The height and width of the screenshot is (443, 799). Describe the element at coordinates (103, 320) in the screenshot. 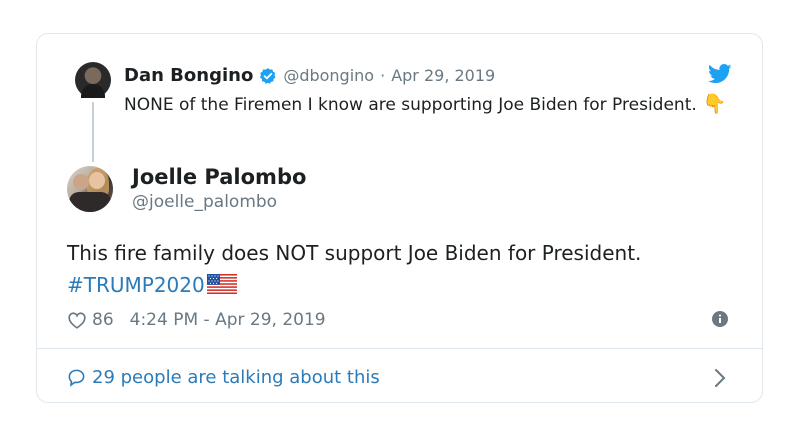

I see `like-count: 86` at that location.